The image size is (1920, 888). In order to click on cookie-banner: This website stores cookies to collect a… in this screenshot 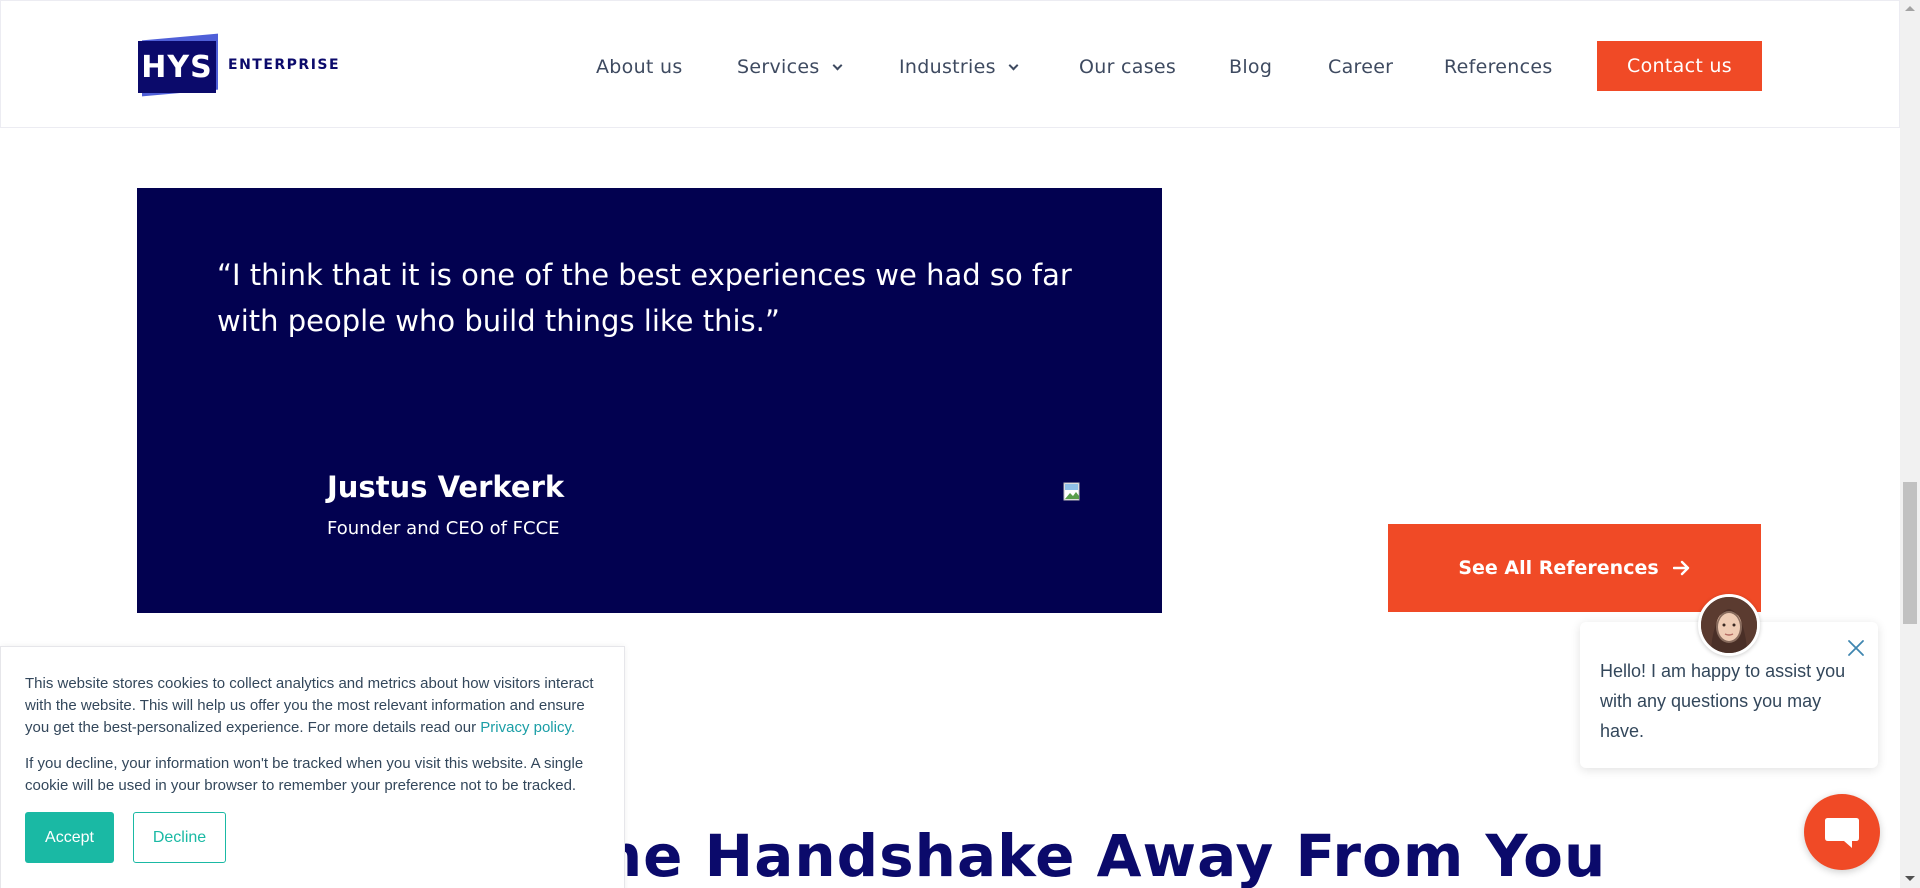, I will do `click(312, 767)`.